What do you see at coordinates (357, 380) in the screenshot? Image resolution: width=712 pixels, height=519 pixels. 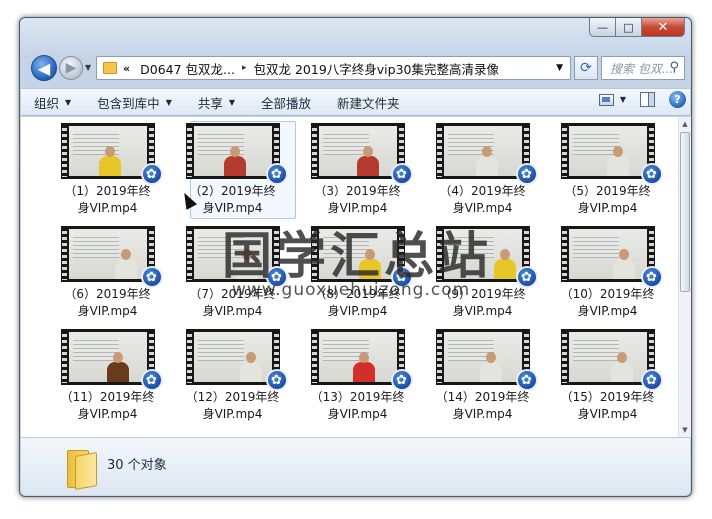 I see `file-item: ✿ （13）2019年终 身VIP.mp4` at bounding box center [357, 380].